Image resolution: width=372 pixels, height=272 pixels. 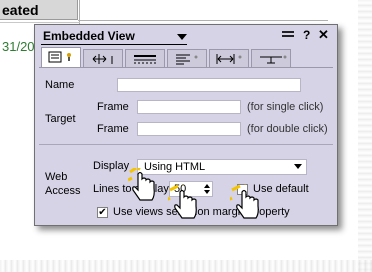 What do you see at coordinates (285, 107) in the screenshot?
I see `single-click-hint: (for single click)` at bounding box center [285, 107].